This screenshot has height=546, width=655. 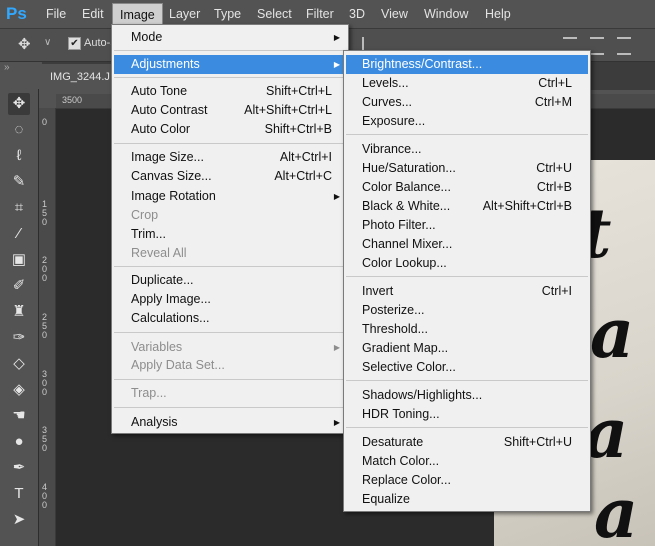 I want to click on menu-item-reveal-all: Reveal All, so click(x=230, y=253).